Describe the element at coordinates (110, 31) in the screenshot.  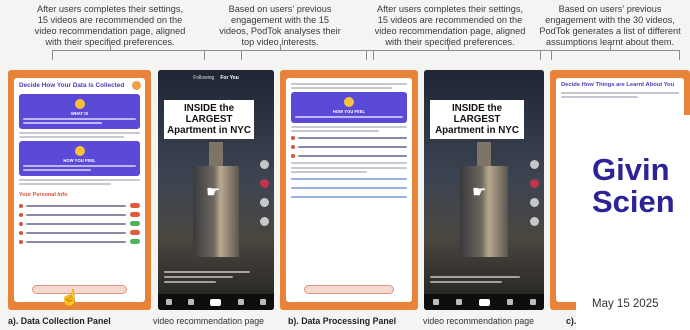
I see `caption-line: video recommendation page, aligned` at that location.